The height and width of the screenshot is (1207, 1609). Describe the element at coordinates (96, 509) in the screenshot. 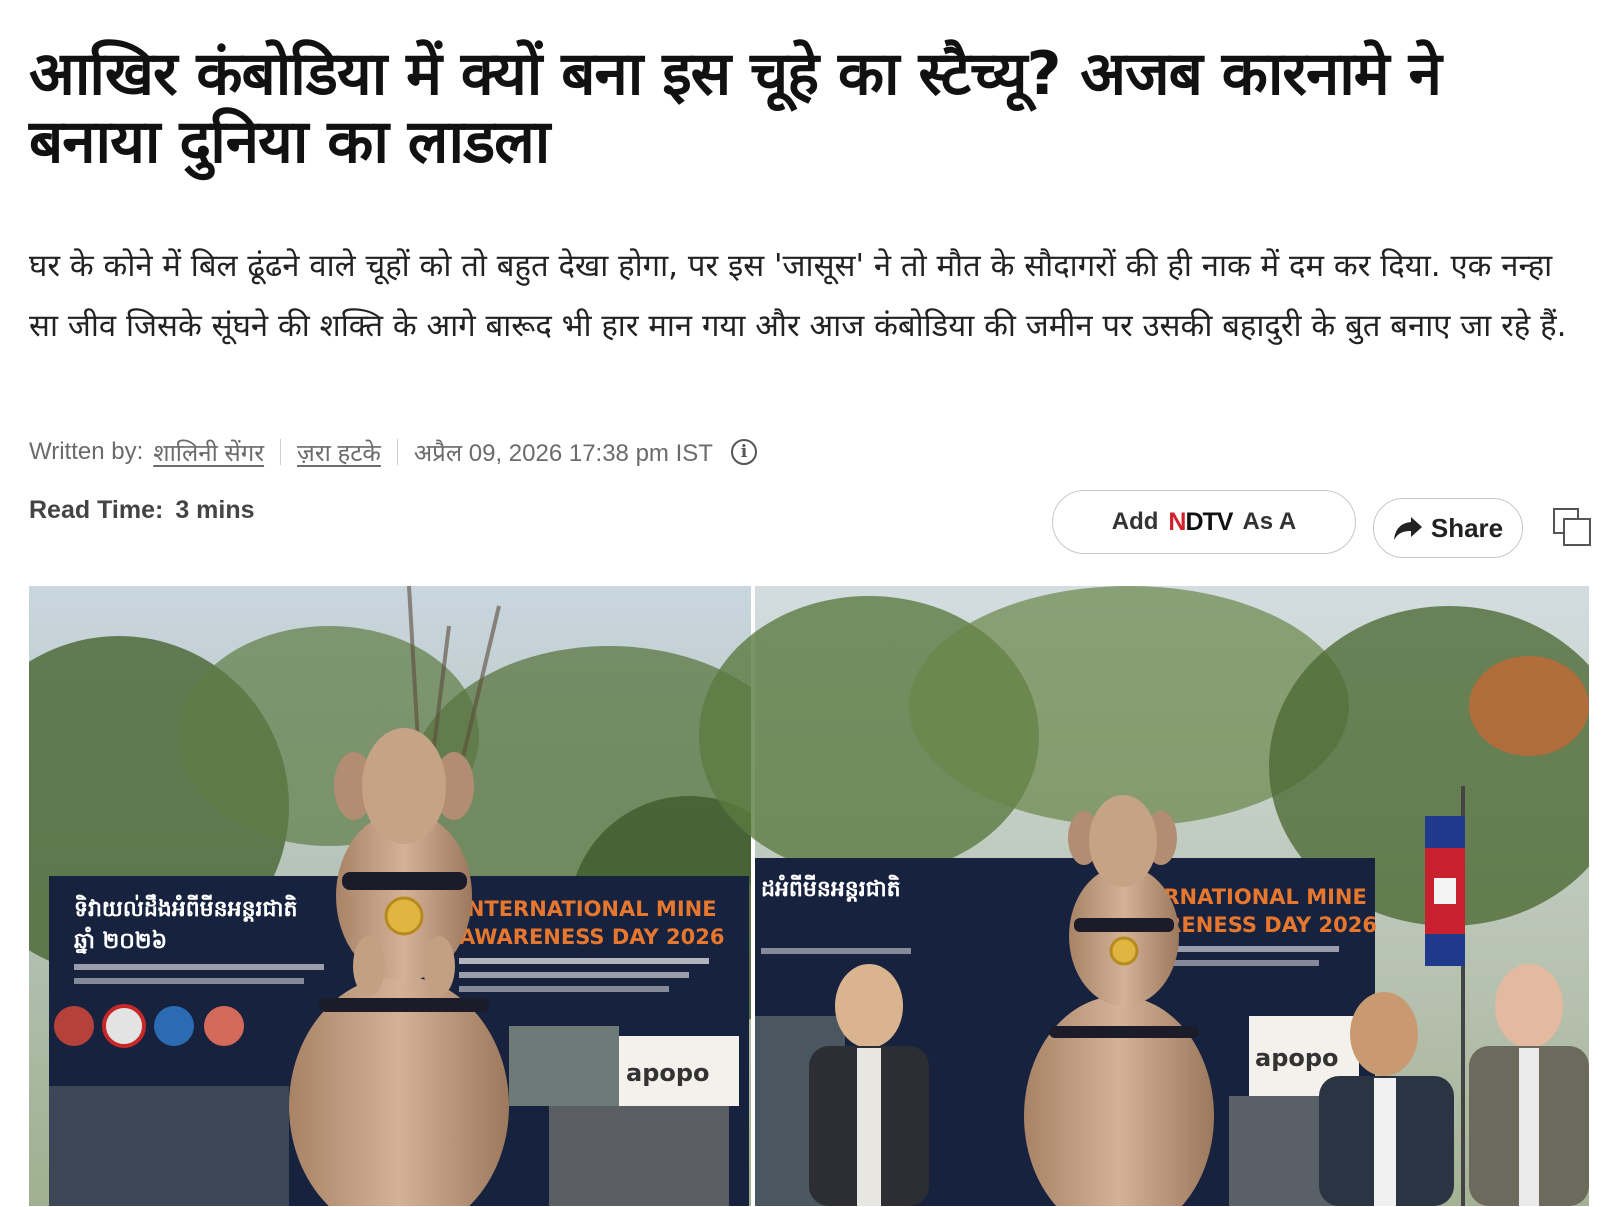

I see `read-time-label: Read Time:` at that location.